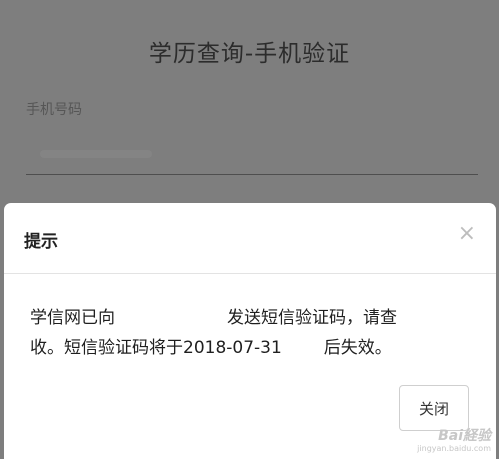 The width and height of the screenshot is (499, 459). I want to click on message-line-2: 收。短信验证码将于2018-07-31 后失效。, so click(255, 348).